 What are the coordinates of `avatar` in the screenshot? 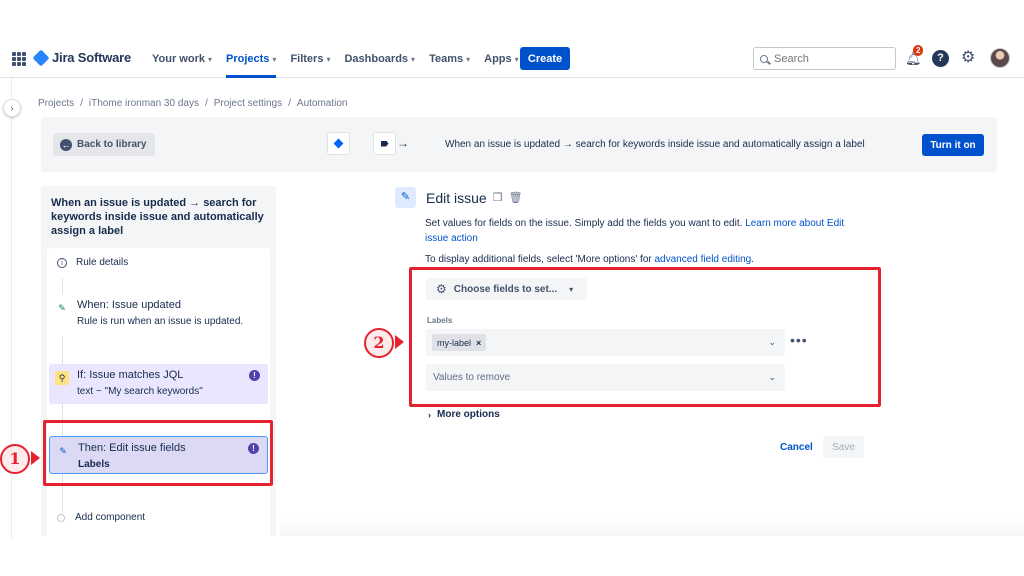 It's located at (1000, 58).